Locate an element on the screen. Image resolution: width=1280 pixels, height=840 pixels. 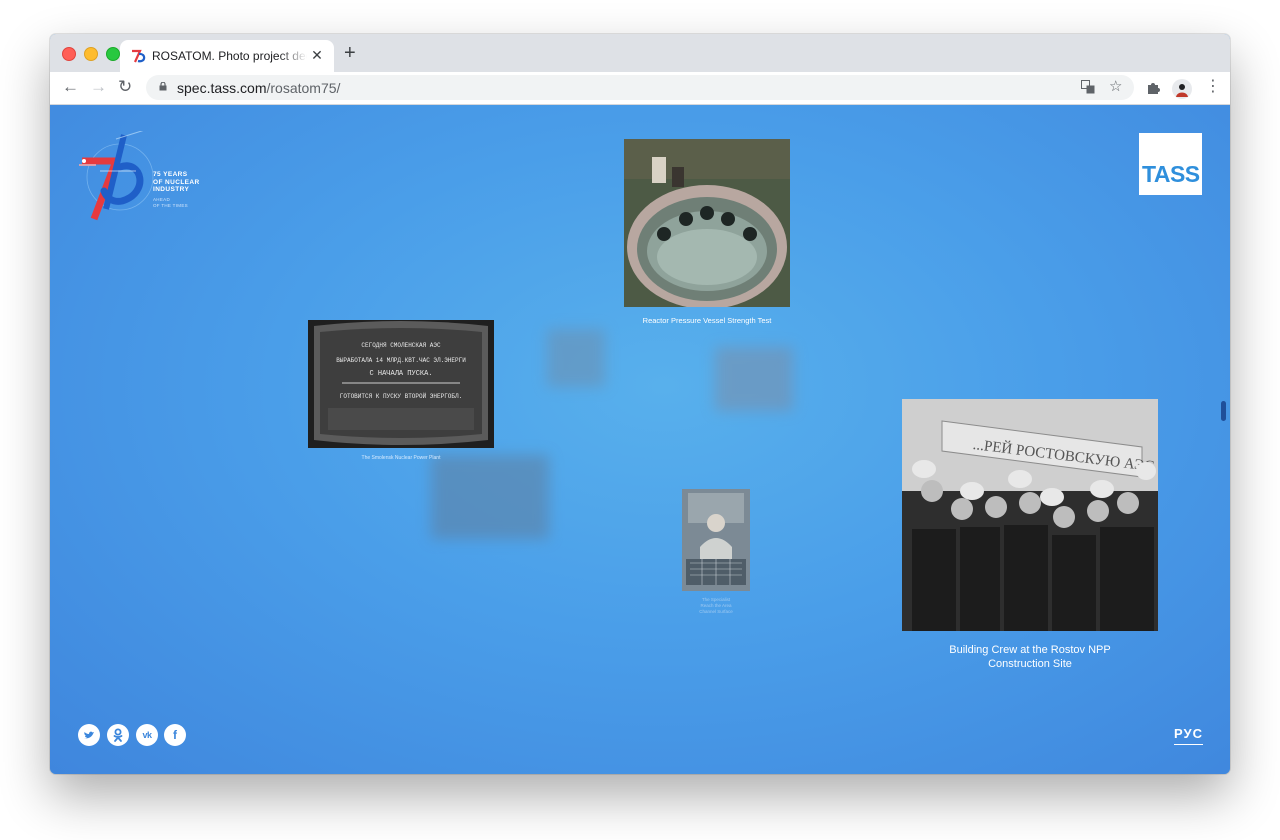
lock-icon is located at coordinates (163, 86).